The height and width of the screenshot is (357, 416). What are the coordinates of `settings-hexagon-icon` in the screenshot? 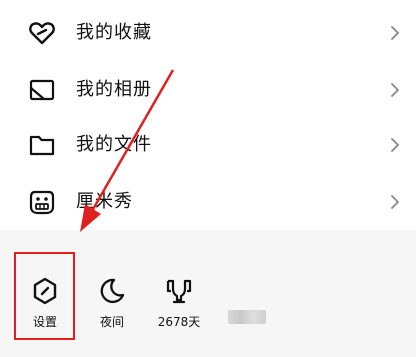 It's located at (45, 291).